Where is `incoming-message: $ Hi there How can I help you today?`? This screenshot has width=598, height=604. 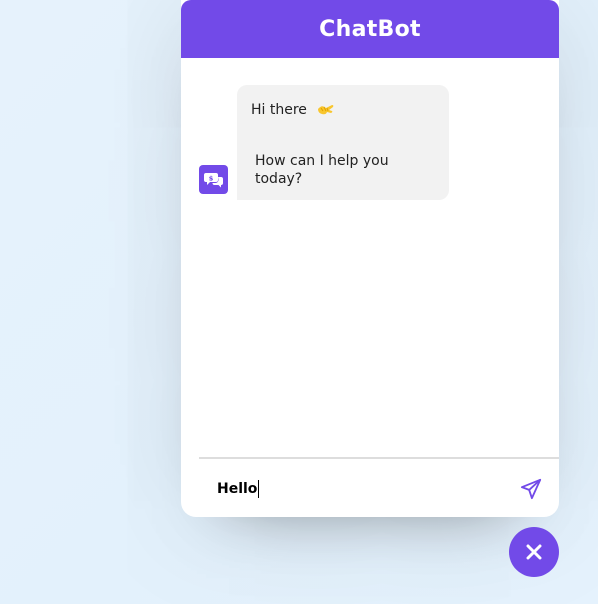
incoming-message: $ Hi there How can I help you today? is located at coordinates (324, 142).